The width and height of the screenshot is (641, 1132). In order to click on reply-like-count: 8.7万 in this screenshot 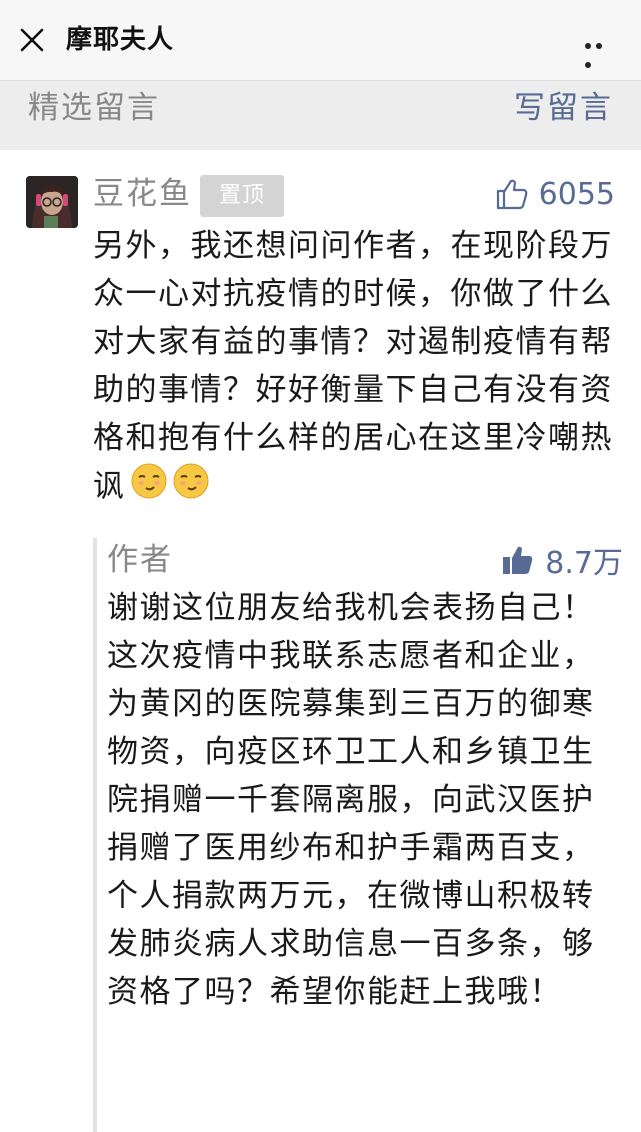, I will do `click(584, 563)`.